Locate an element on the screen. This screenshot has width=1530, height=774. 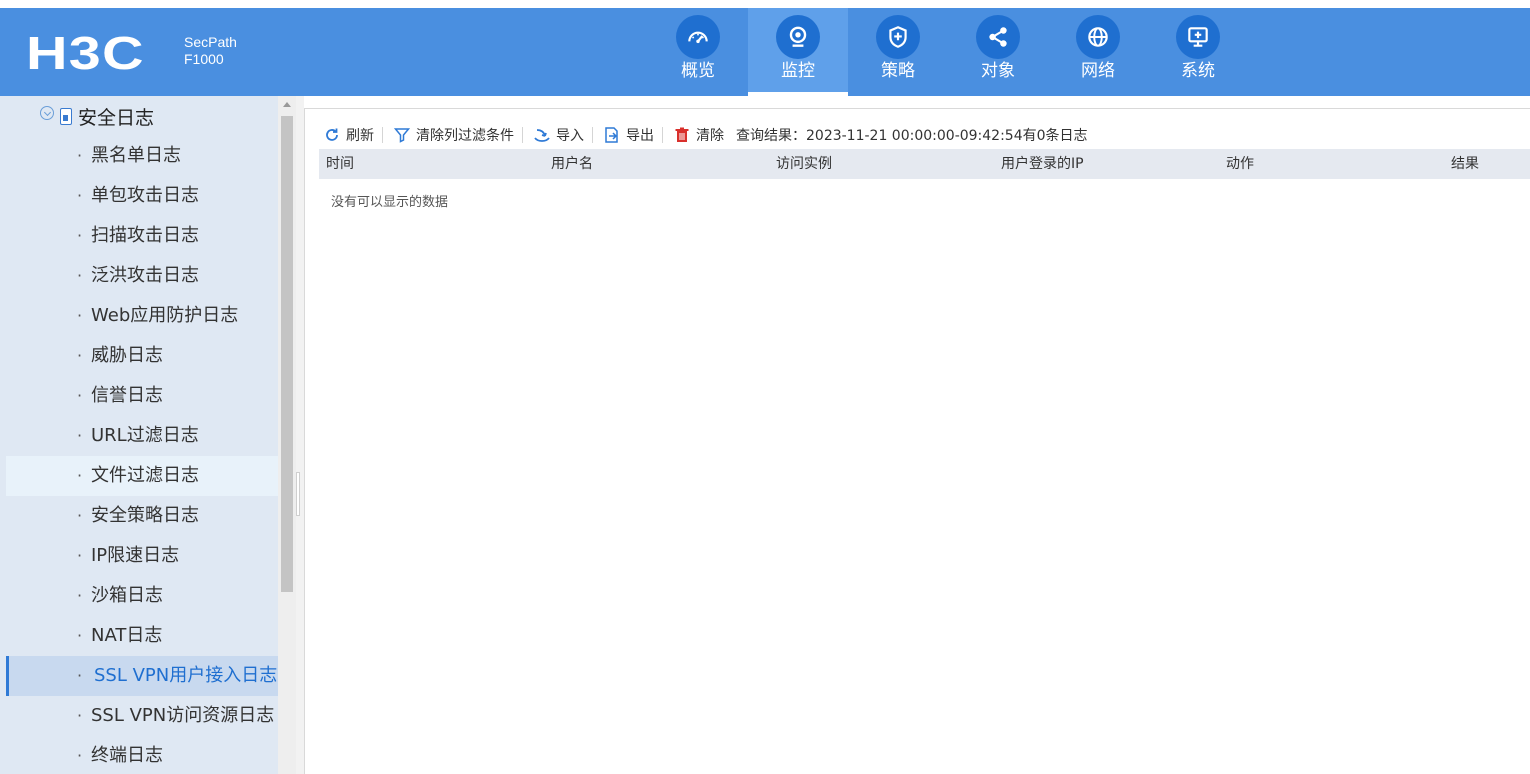
sidebar-item-file-filter-log: 文件过滤日志 is located at coordinates (142, 476).